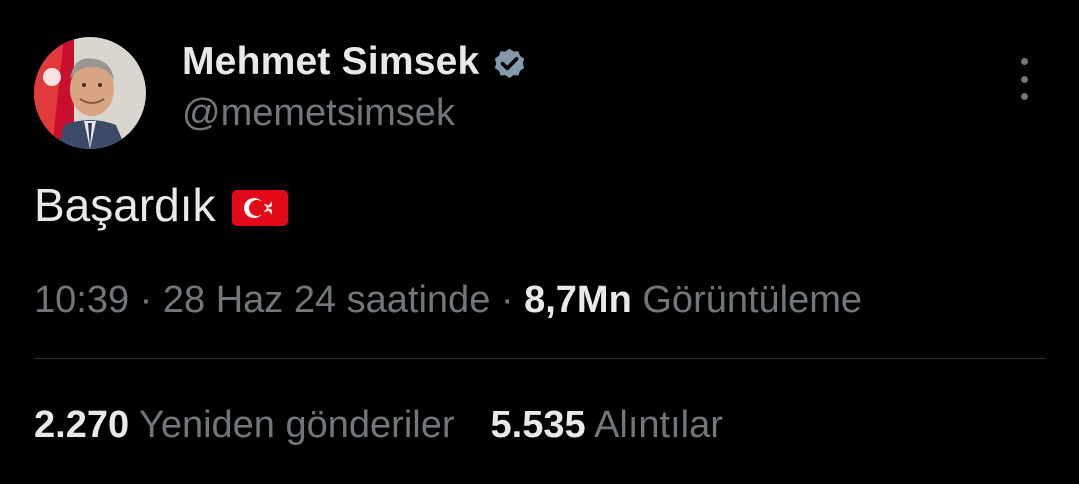 The height and width of the screenshot is (484, 1079). What do you see at coordinates (540, 358) in the screenshot?
I see `divider` at bounding box center [540, 358].